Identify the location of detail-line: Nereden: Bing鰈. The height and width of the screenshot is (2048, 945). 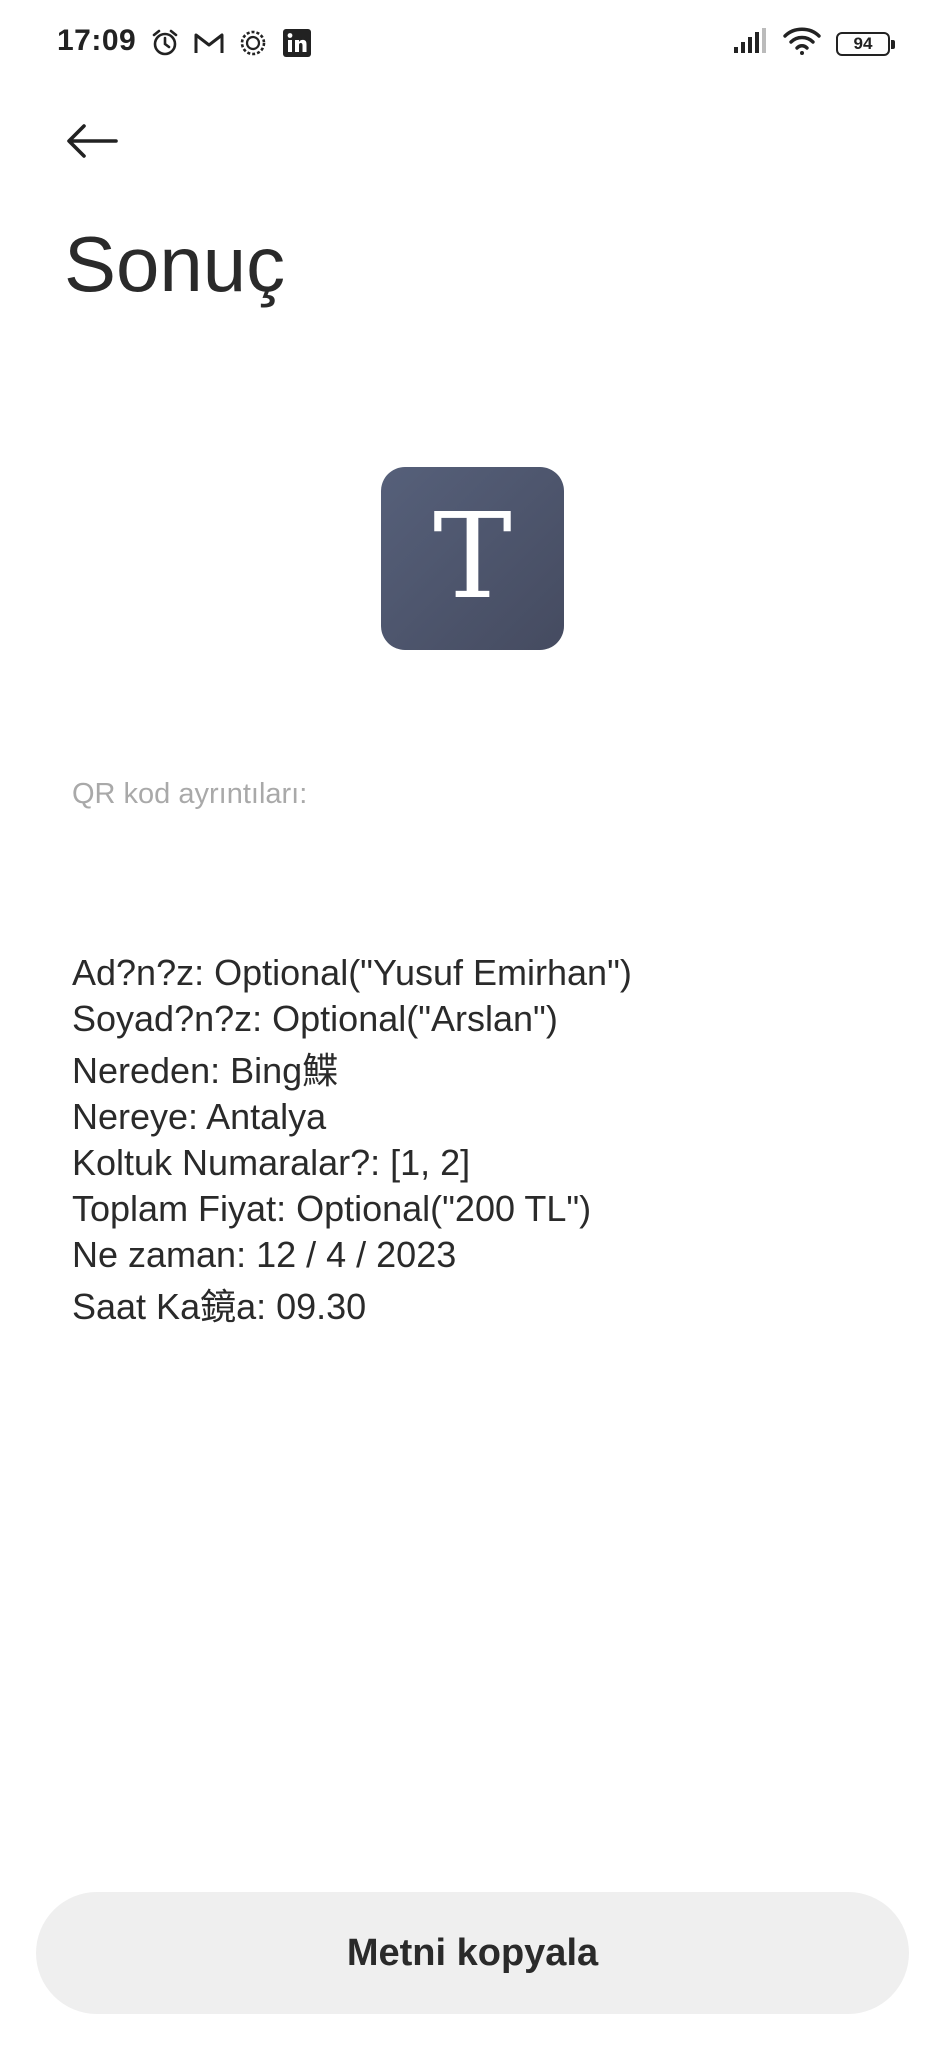
(205, 1070).